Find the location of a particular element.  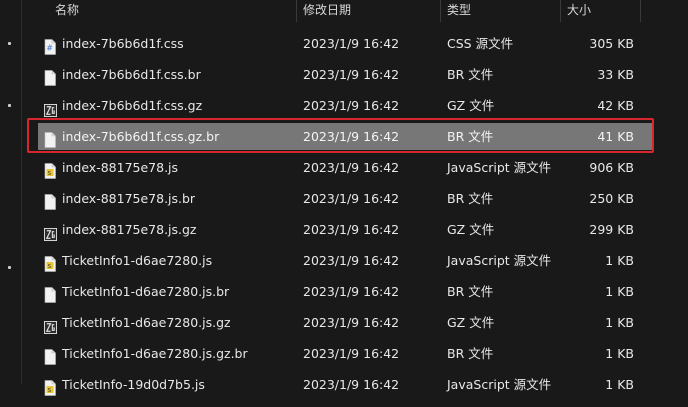

file-name: index-7b6b6d1f.css is located at coordinates (123, 43).